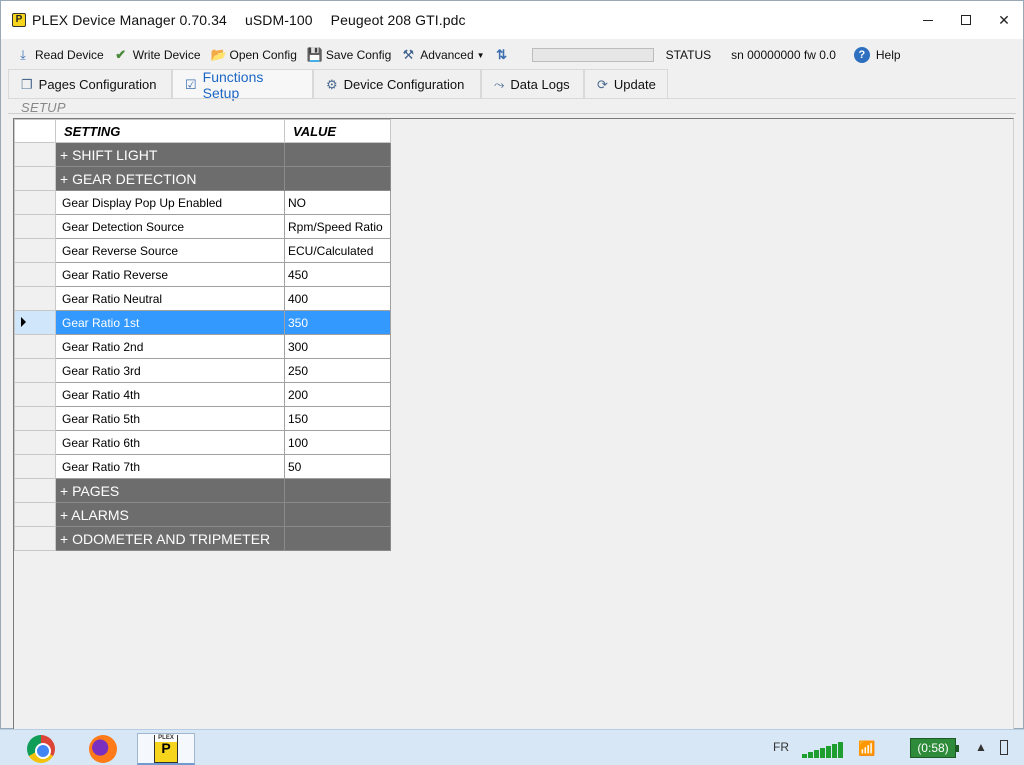 The width and height of the screenshot is (1024, 765). Describe the element at coordinates (170, 346) in the screenshot. I see `setting-name-cell: Gear Ratio 2nd` at that location.